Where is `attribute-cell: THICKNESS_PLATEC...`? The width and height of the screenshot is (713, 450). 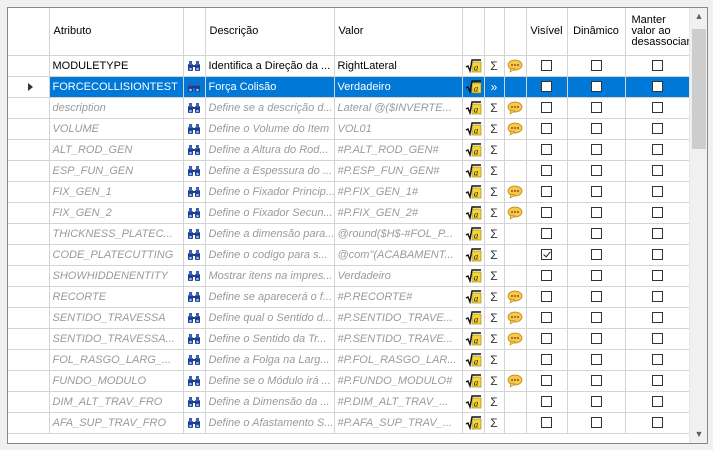 attribute-cell: THICKNESS_PLATEC... is located at coordinates (116, 234).